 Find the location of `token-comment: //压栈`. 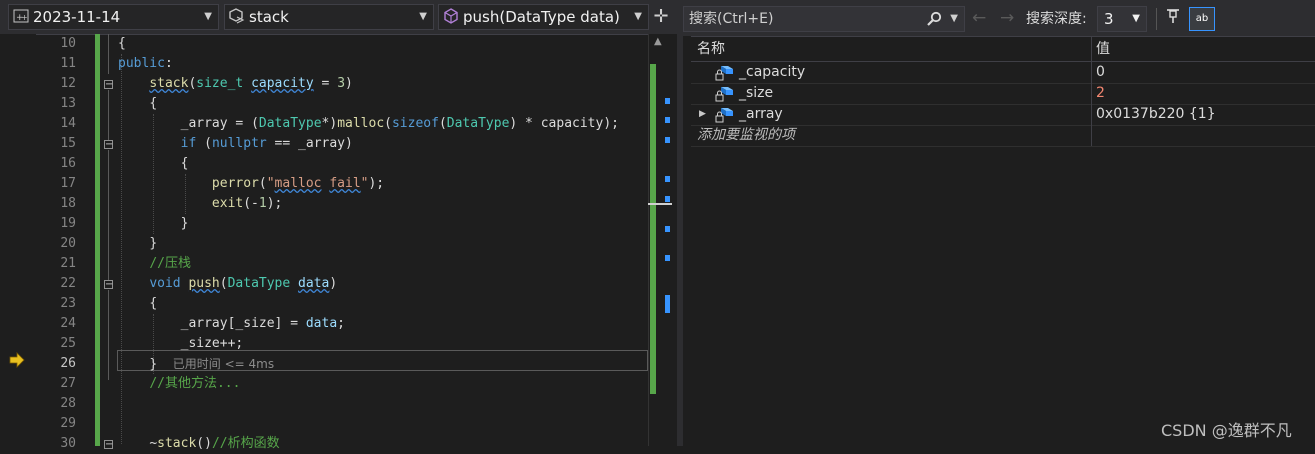

token-comment: //压栈 is located at coordinates (170, 263).